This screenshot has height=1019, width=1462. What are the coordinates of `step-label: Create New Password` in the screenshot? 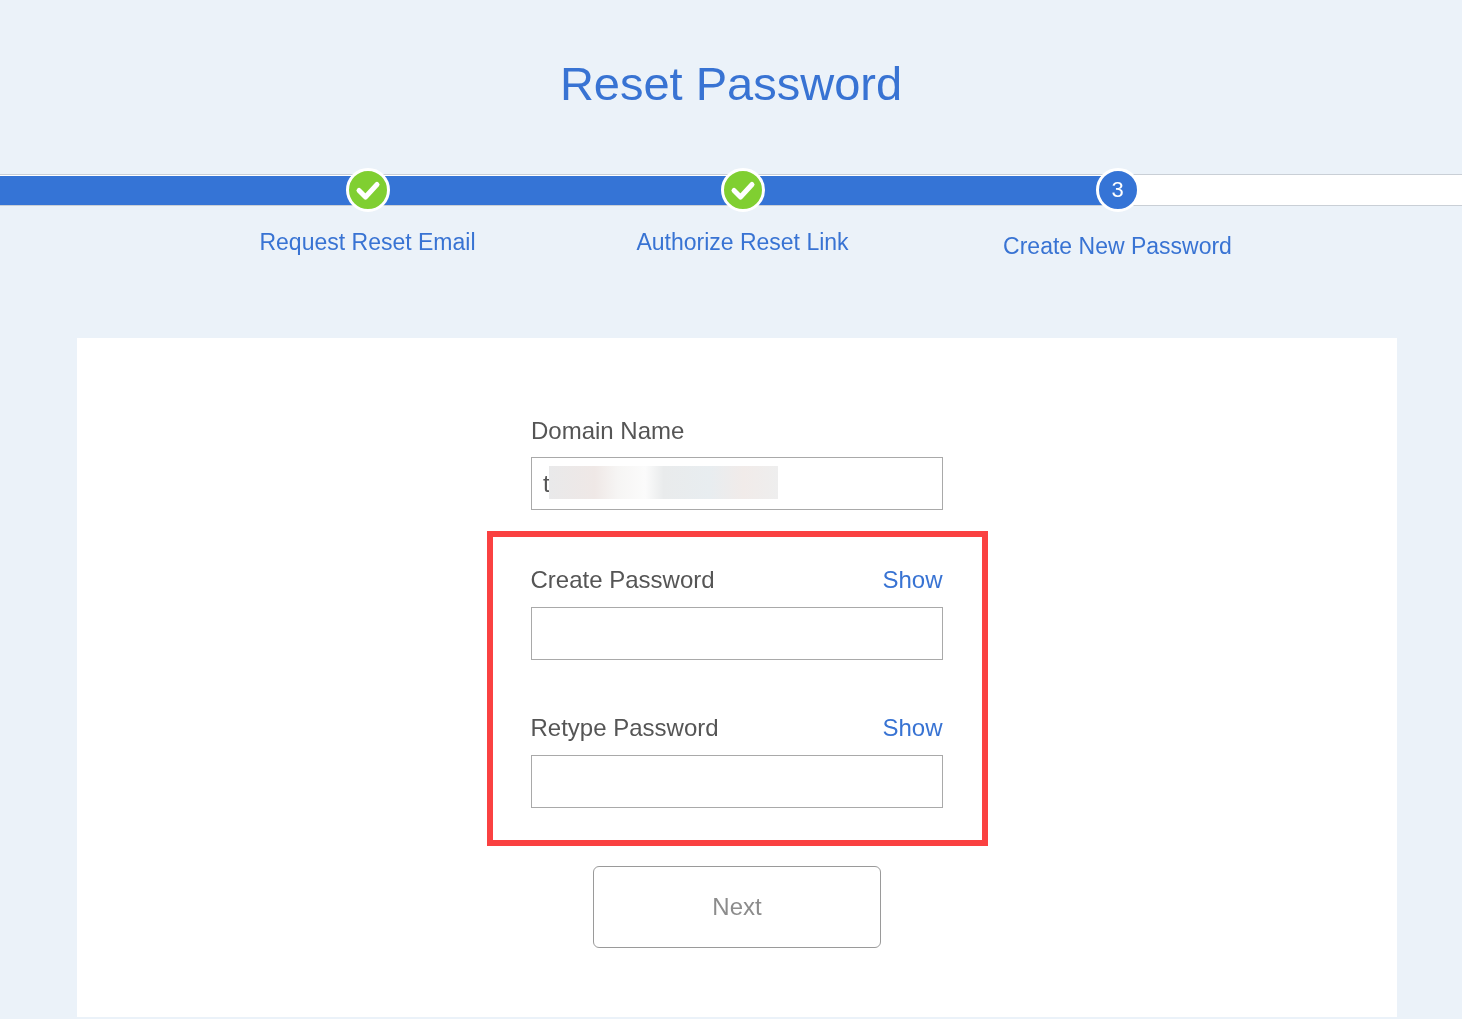 It's located at (1117, 246).